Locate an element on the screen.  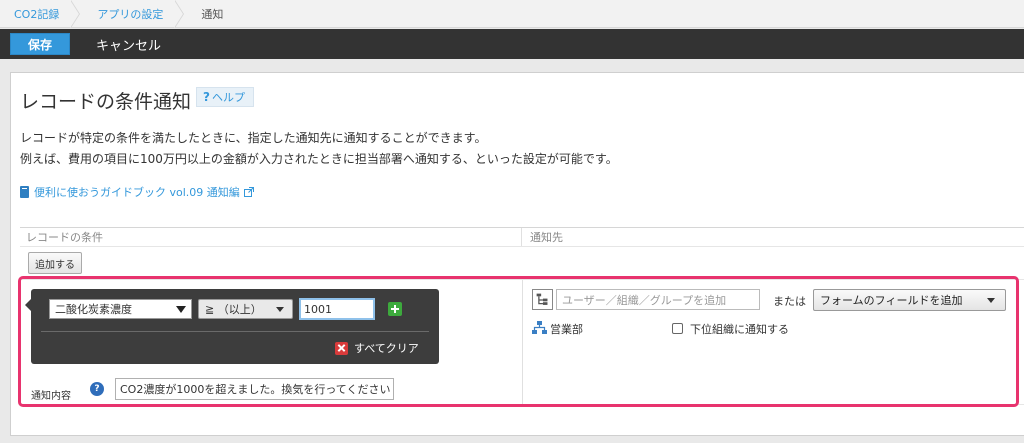
guidebook-link-label: 便利に使おうガイドブック vol.09 通知編 is located at coordinates (137, 192).